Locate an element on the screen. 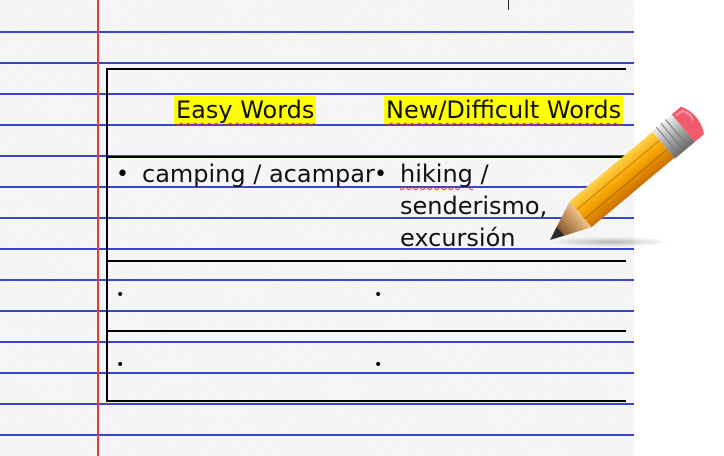 The image size is (724, 456). difficult-word-line-1: hiking / is located at coordinates (475, 174).